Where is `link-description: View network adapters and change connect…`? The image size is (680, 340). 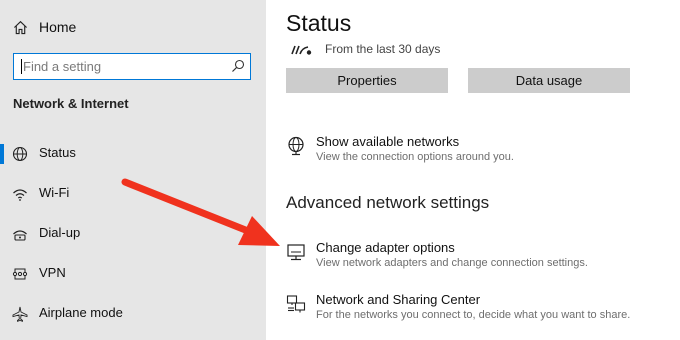 link-description: View network adapters and change connect… is located at coordinates (452, 263).